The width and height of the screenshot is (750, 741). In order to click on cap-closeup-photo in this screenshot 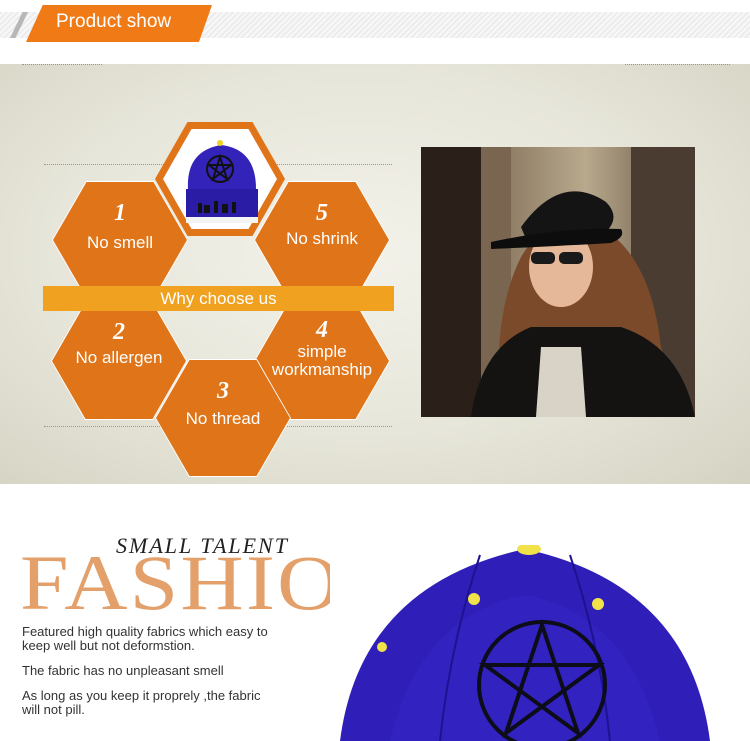, I will do `click(525, 643)`.